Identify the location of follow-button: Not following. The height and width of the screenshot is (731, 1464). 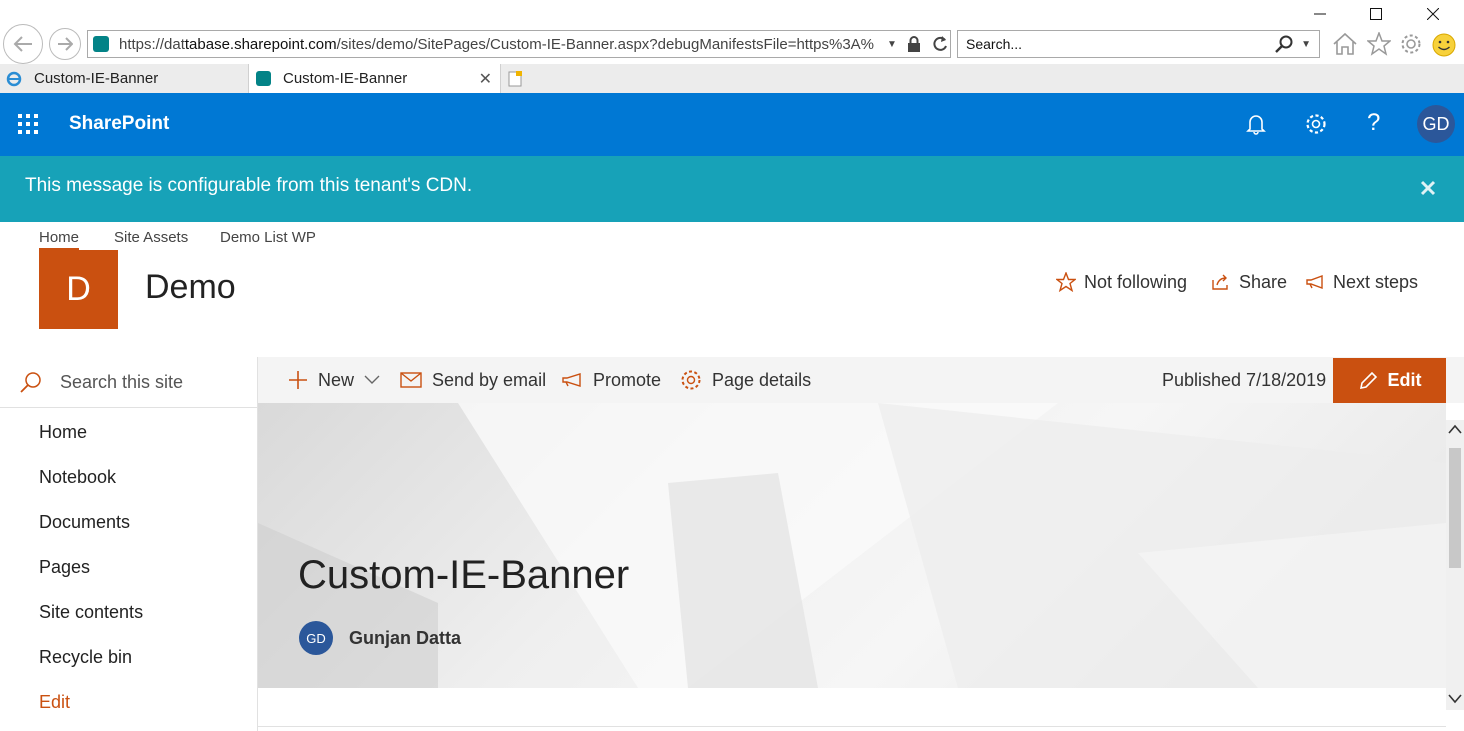
(1121, 282).